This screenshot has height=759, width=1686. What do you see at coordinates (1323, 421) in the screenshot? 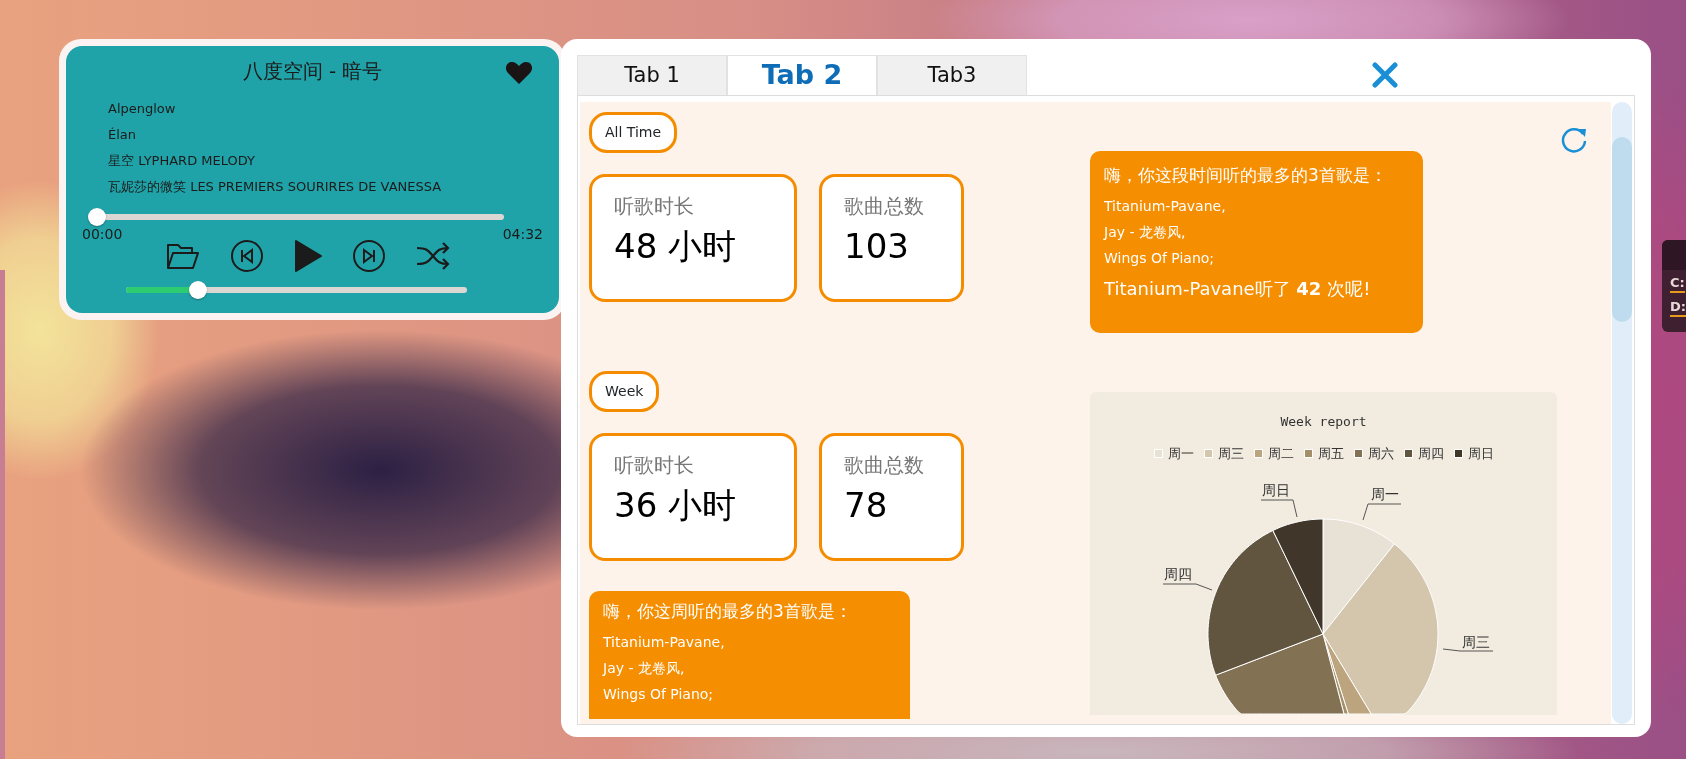
I see `chart-title: Week report` at bounding box center [1323, 421].